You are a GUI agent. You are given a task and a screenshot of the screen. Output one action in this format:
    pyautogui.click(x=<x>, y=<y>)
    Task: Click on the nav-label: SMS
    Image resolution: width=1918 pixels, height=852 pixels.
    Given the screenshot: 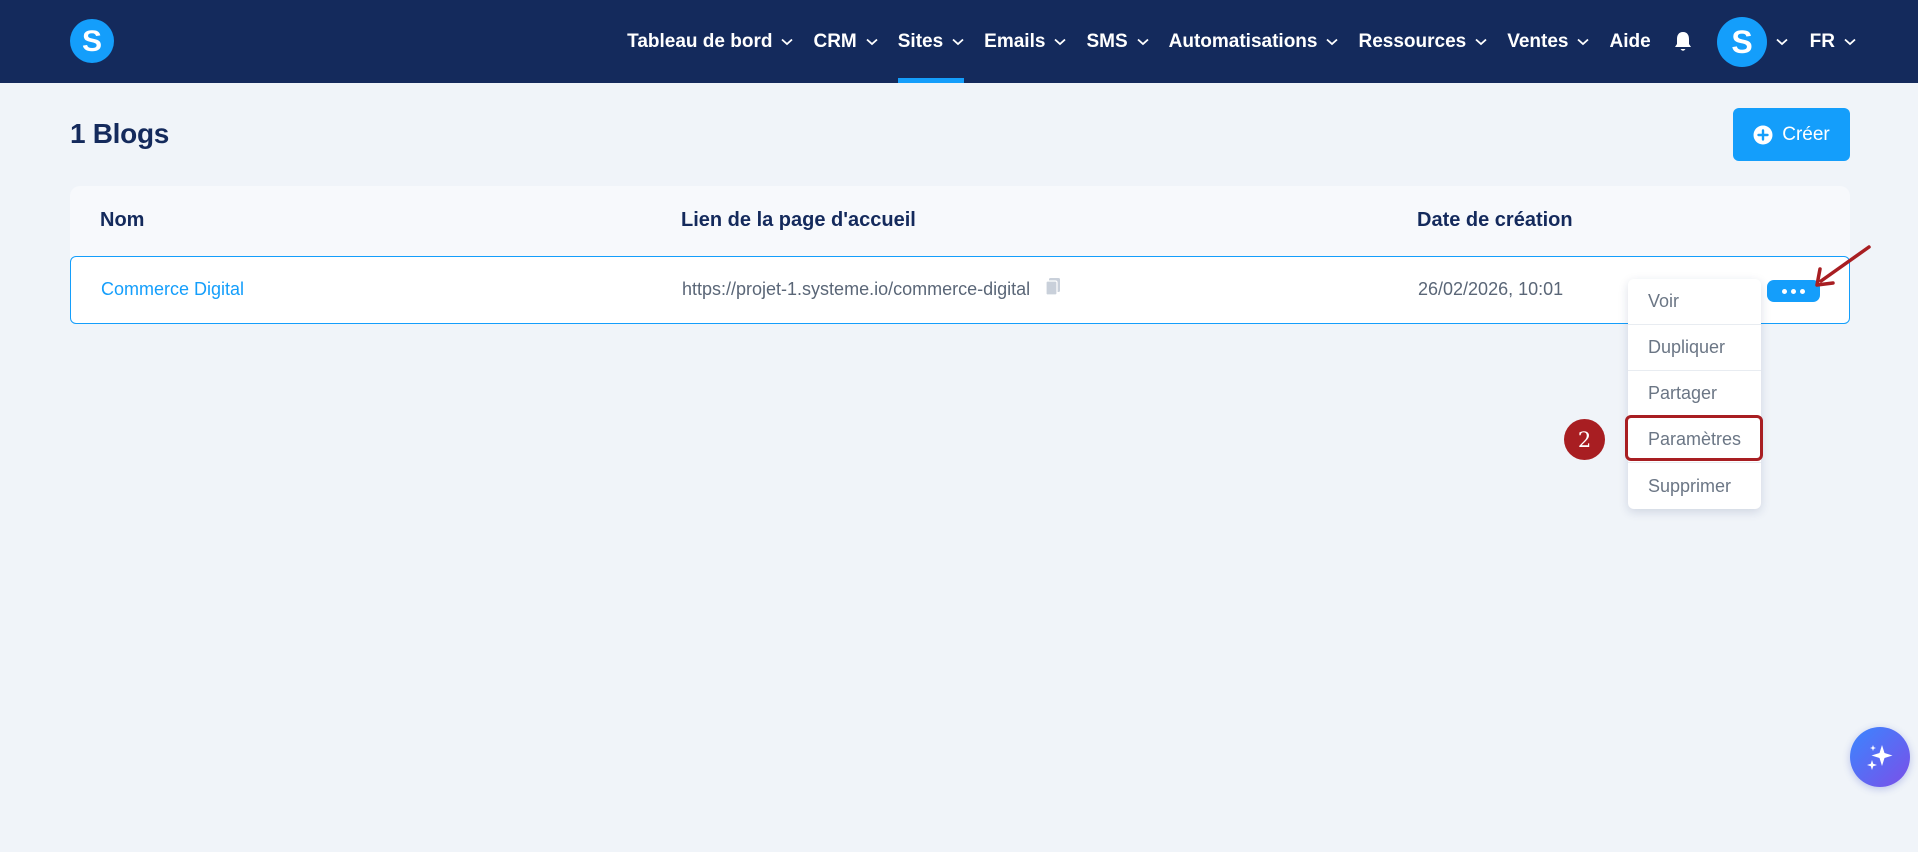 What is the action you would take?
    pyautogui.click(x=1107, y=41)
    